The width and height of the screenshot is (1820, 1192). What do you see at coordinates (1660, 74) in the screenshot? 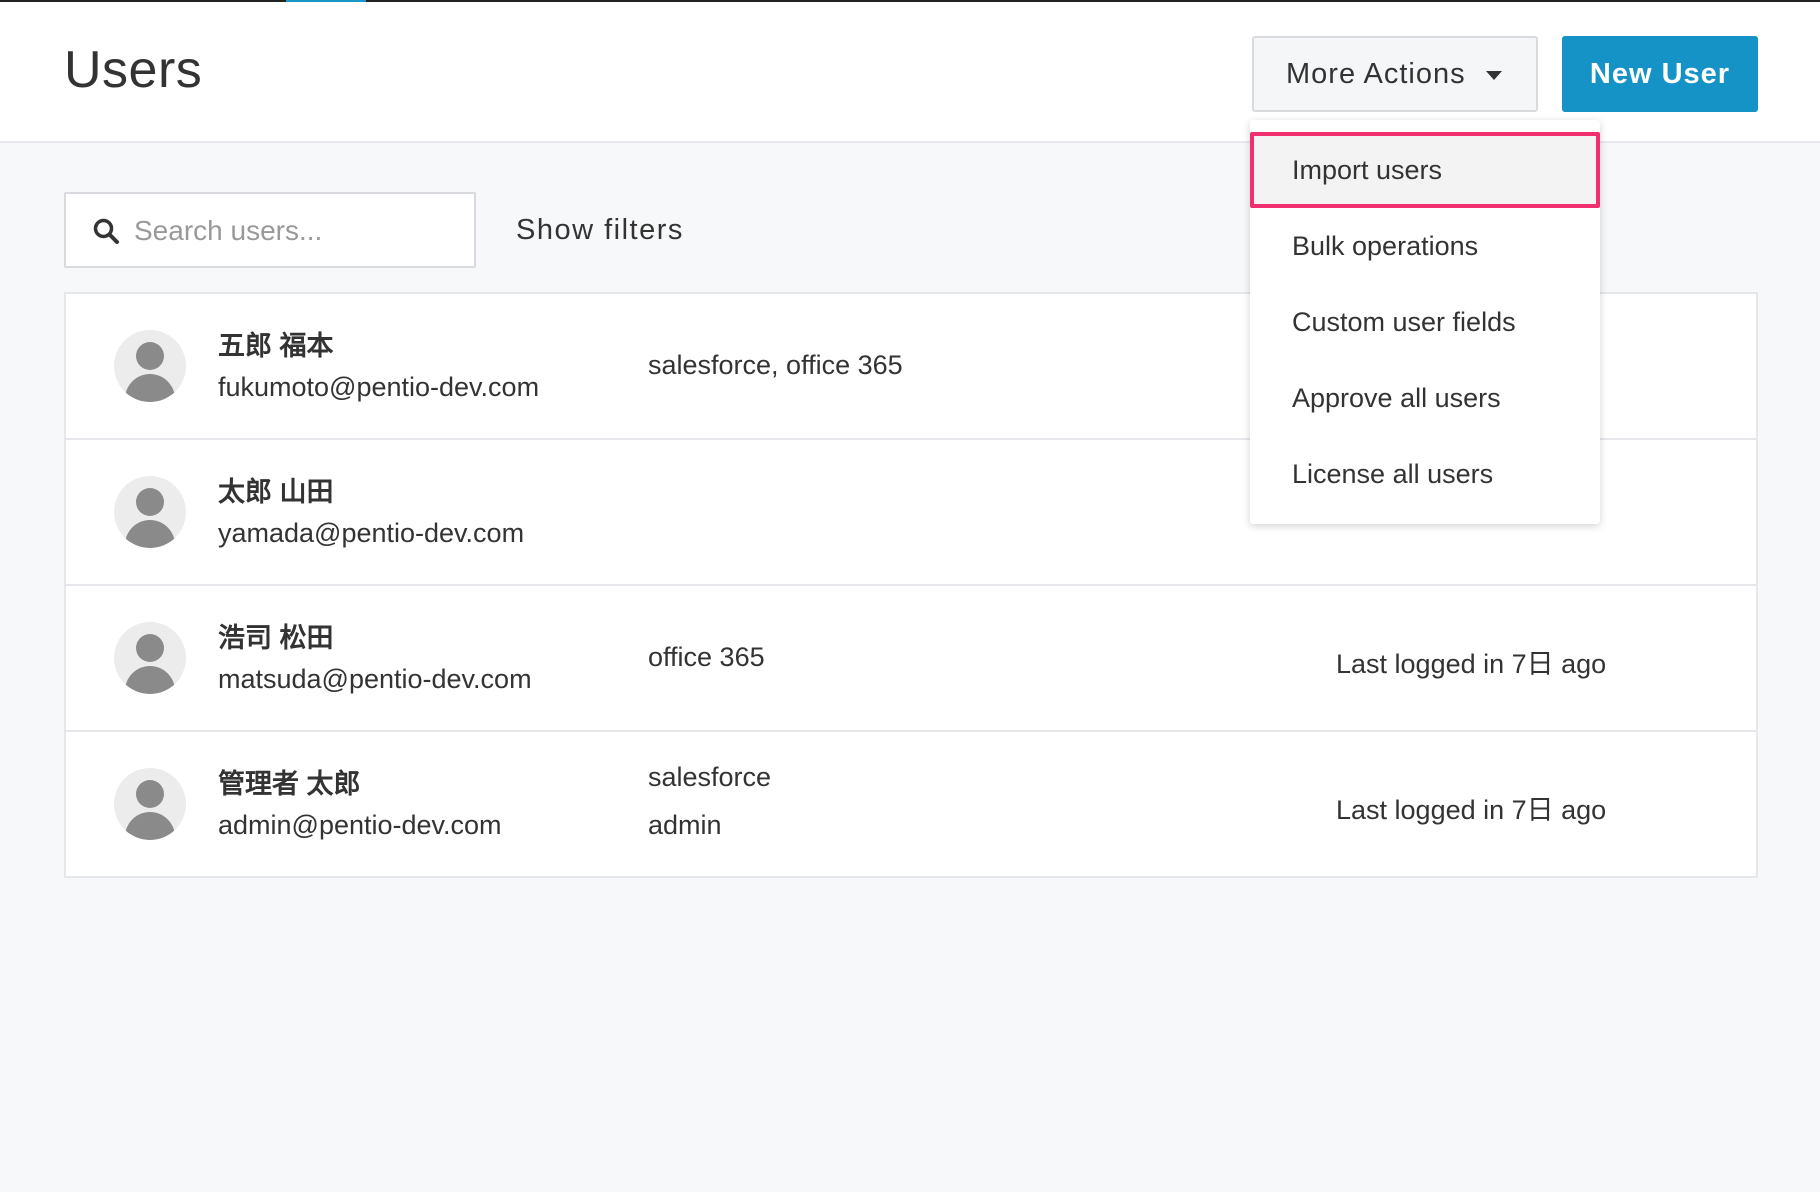
I see `new-user-button: New User` at bounding box center [1660, 74].